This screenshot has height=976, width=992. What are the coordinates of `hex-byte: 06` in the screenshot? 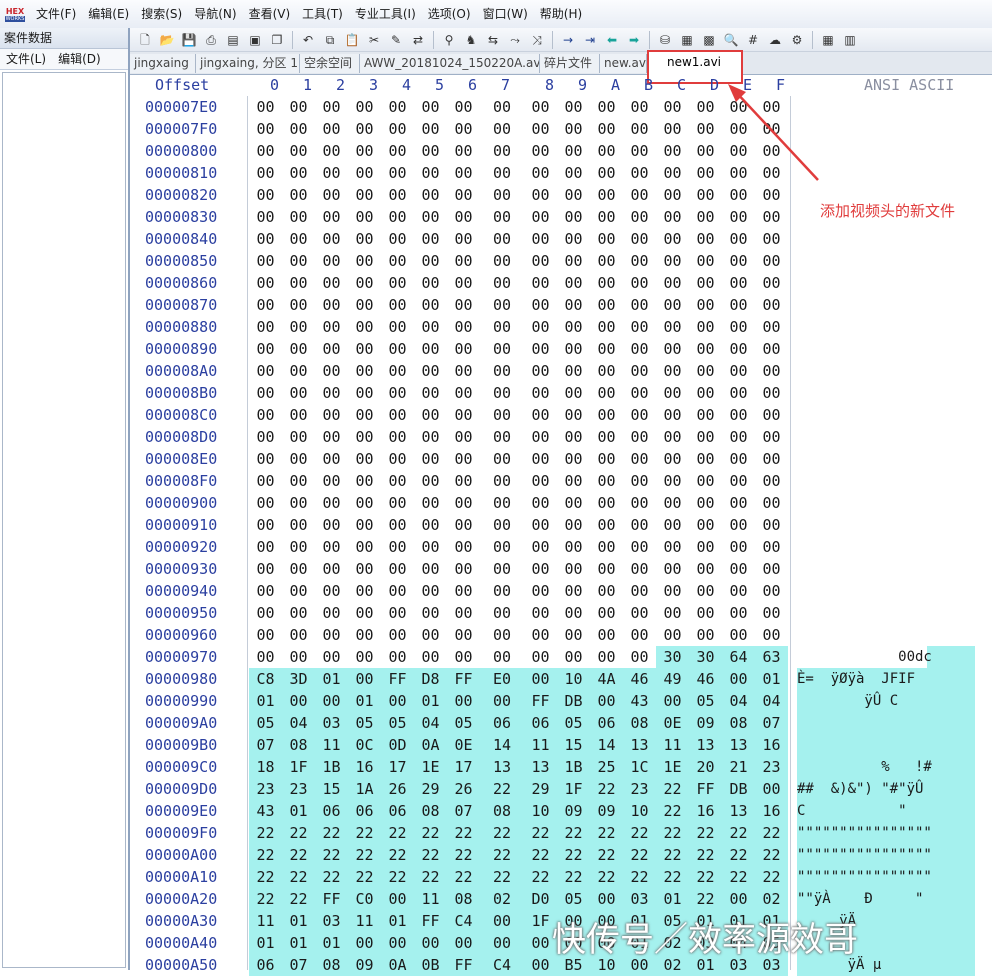 It's located at (540, 723).